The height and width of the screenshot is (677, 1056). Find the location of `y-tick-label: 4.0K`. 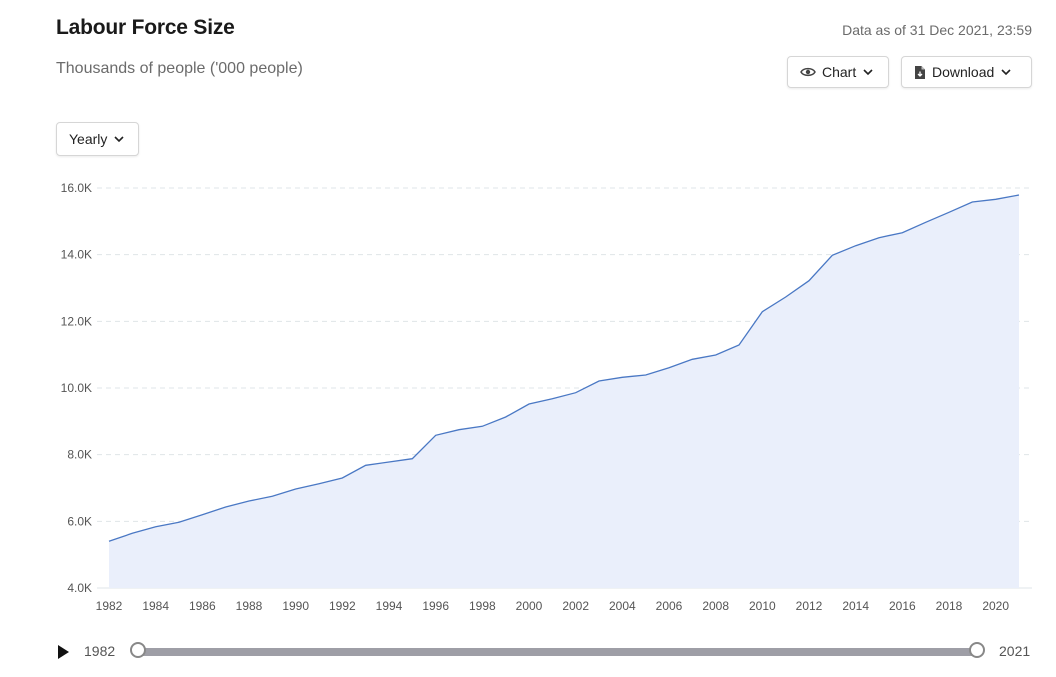

y-tick-label: 4.0K is located at coordinates (79, 588).